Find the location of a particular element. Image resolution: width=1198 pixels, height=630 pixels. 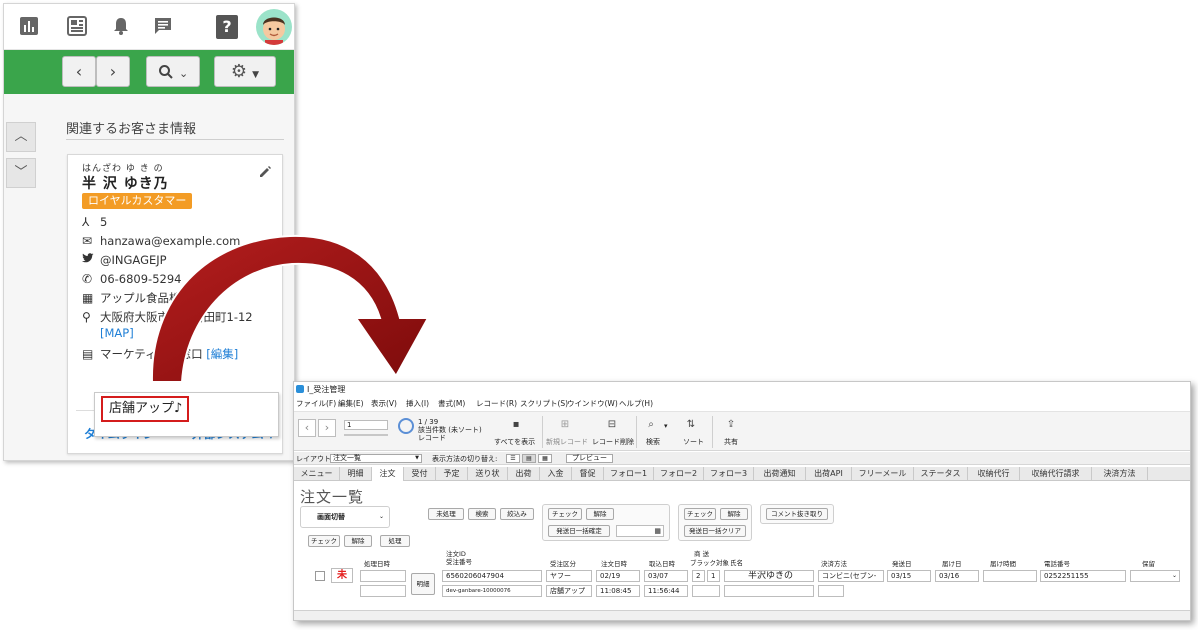

tab-payment-method: 決済方法 is located at coordinates (1120, 474).